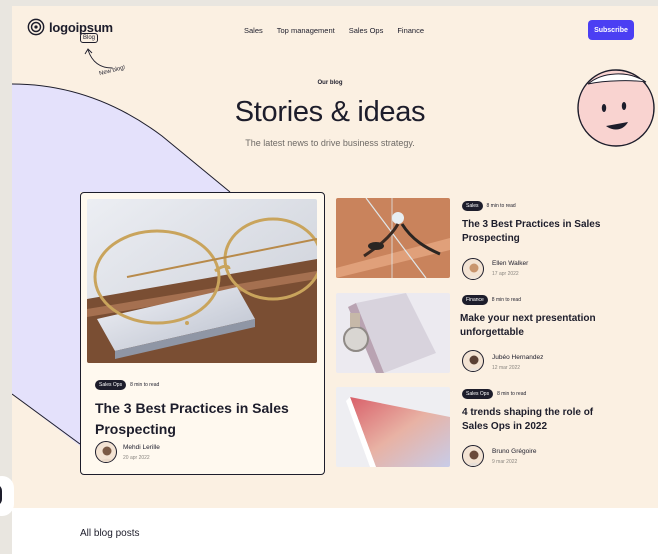 This screenshot has height=554, width=658. I want to click on featured-post-image, so click(202, 281).